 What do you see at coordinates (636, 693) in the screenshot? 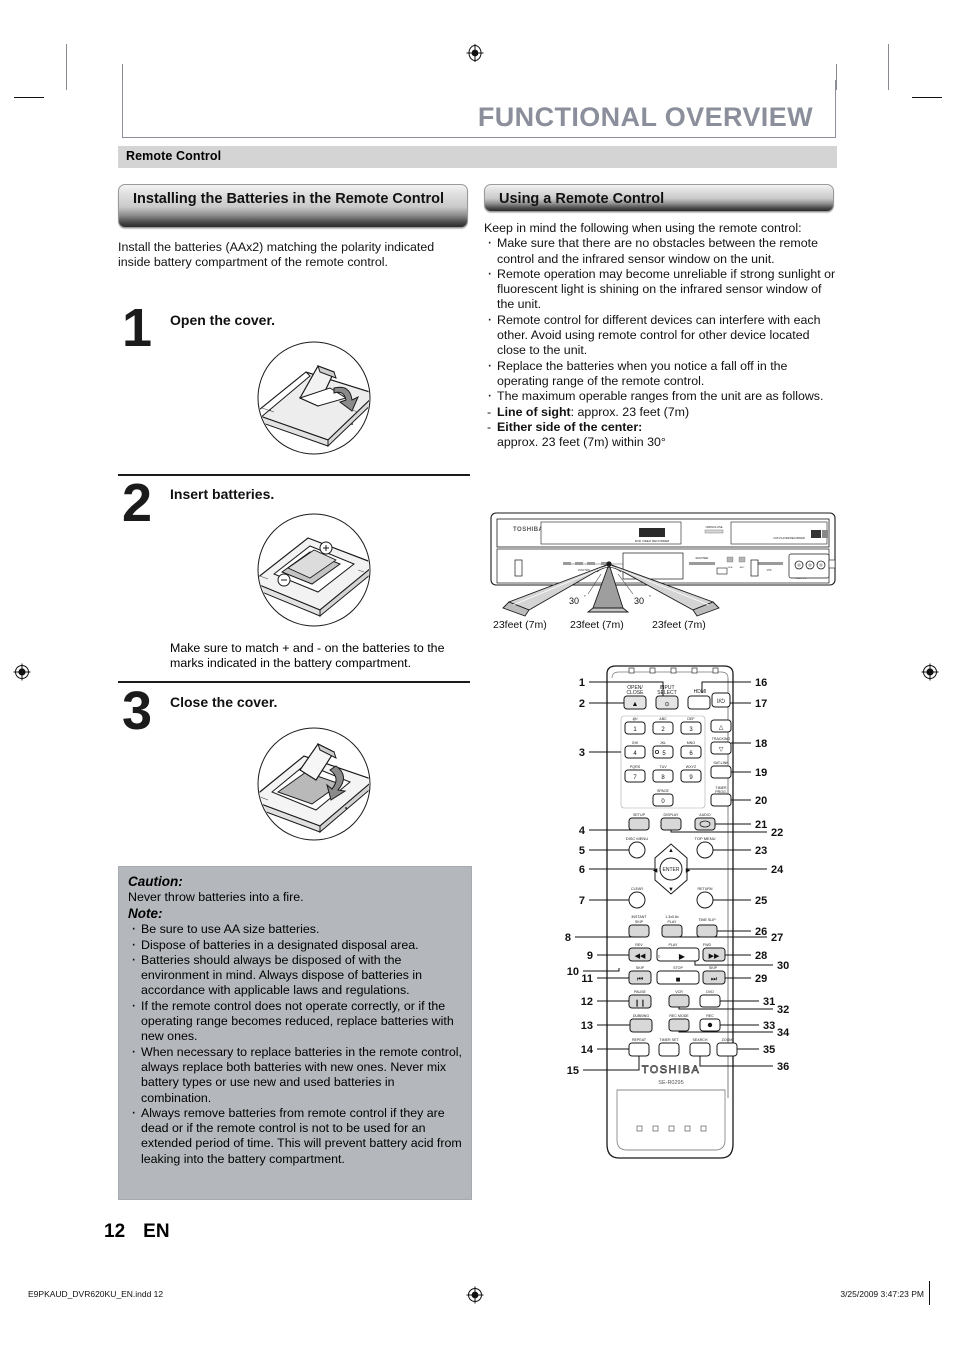
I see `svg-text: CLOSE` at bounding box center [636, 693].